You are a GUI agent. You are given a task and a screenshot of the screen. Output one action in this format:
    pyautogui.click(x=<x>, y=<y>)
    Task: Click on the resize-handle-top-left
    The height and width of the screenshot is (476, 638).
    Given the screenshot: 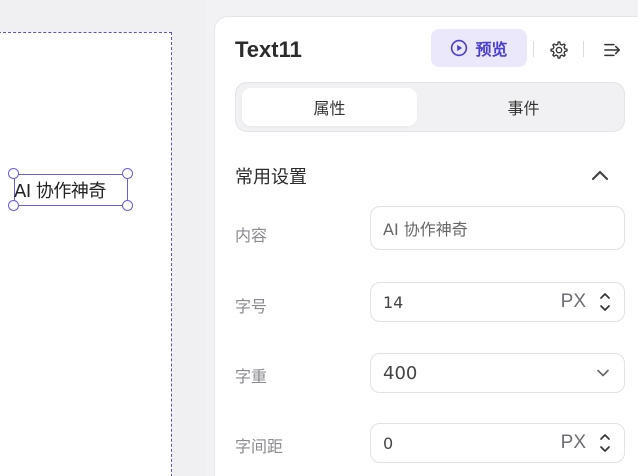 What is the action you would take?
    pyautogui.click(x=13, y=173)
    